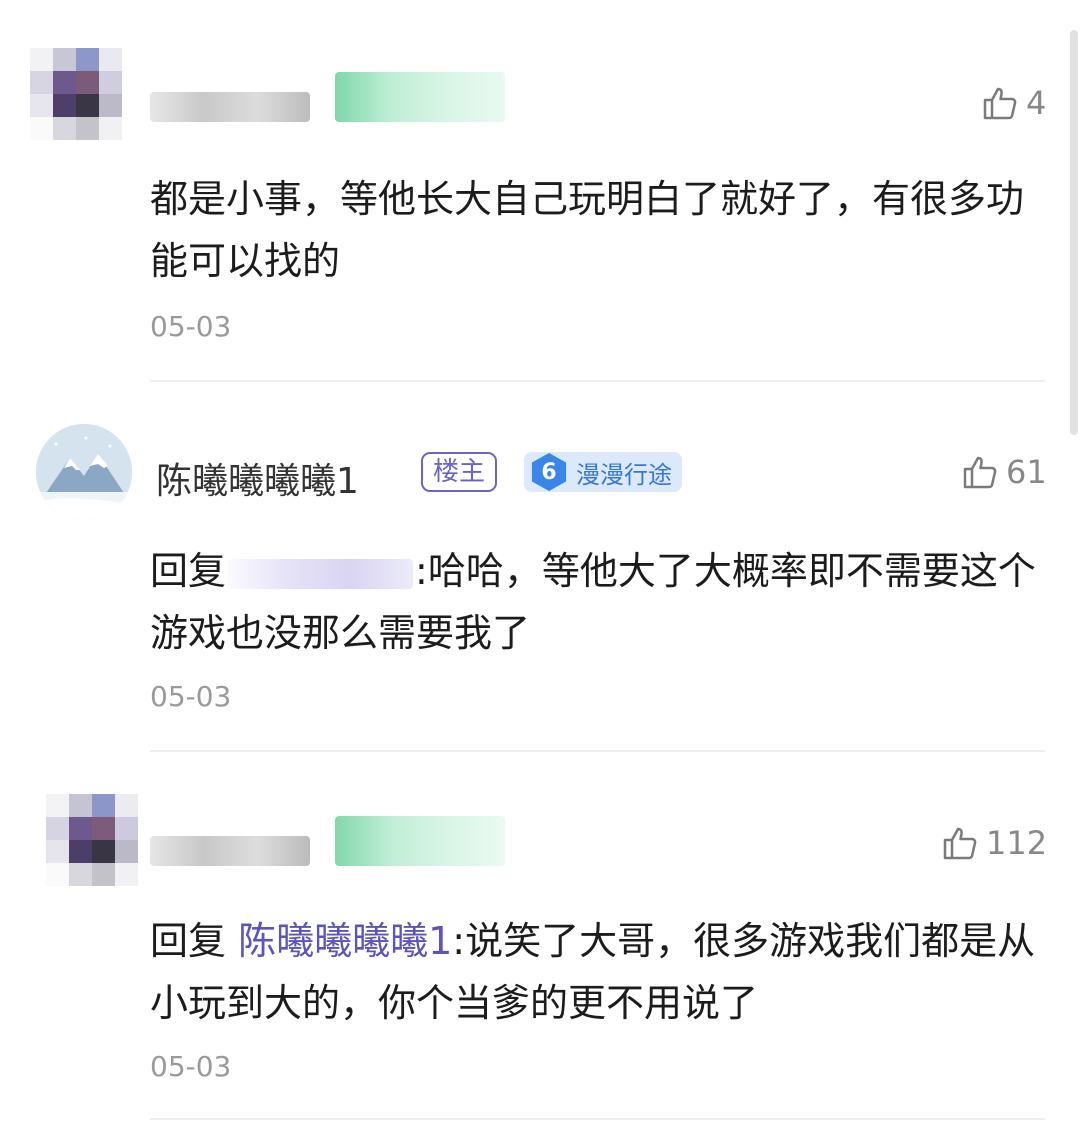 This screenshot has width=1080, height=1123. What do you see at coordinates (345, 941) in the screenshot?
I see `mention-link: 陈曦曦曦曦1` at bounding box center [345, 941].